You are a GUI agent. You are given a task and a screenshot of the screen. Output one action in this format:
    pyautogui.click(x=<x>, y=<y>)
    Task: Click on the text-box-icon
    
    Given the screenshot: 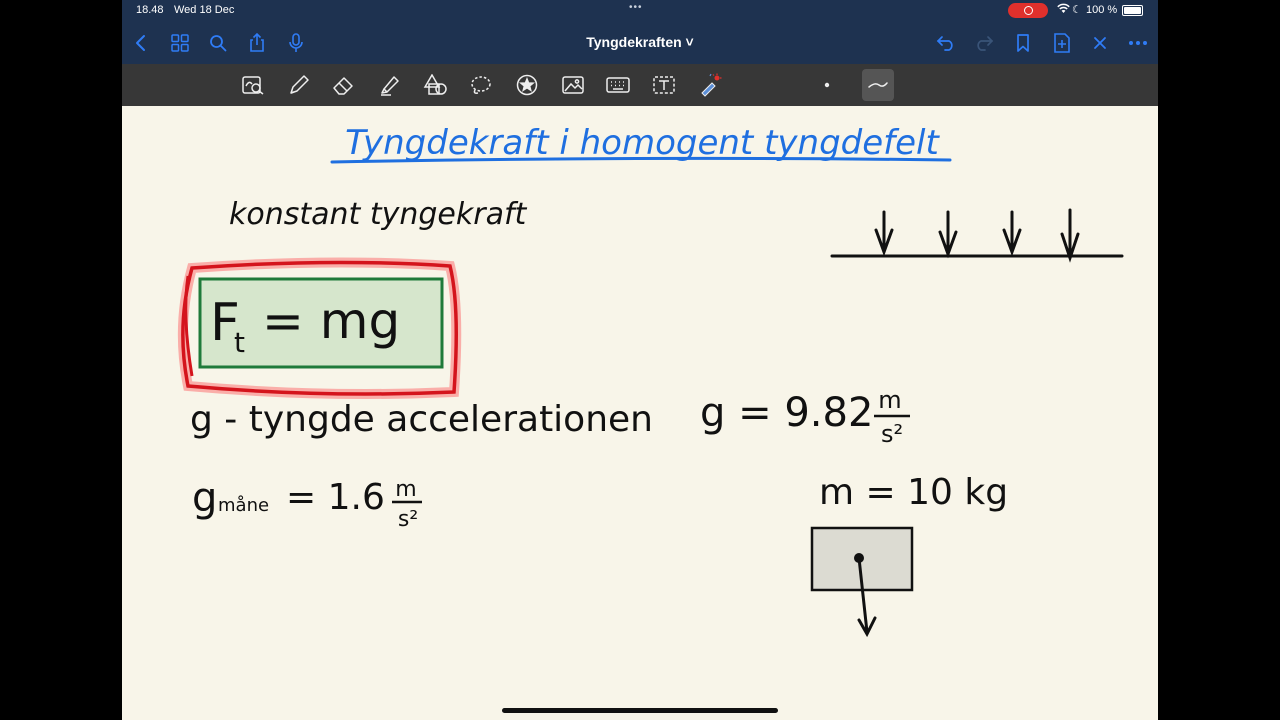 What is the action you would take?
    pyautogui.click(x=664, y=85)
    